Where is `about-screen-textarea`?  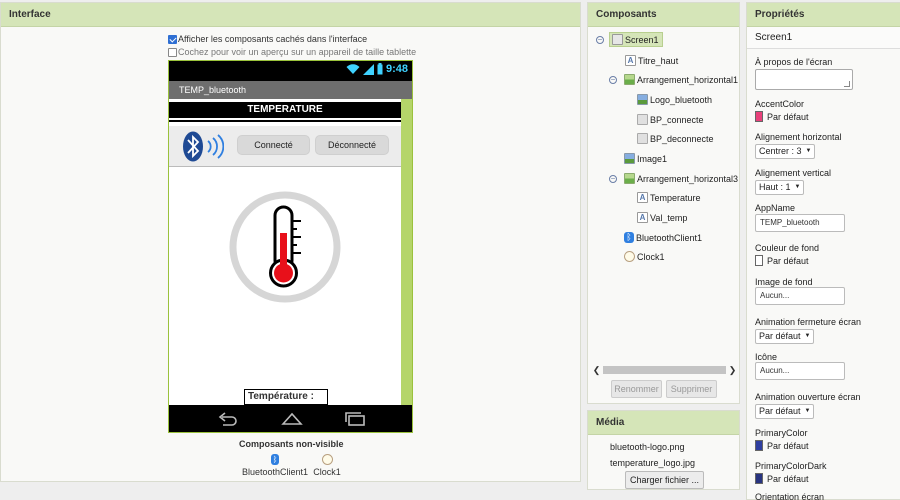 about-screen-textarea is located at coordinates (804, 79).